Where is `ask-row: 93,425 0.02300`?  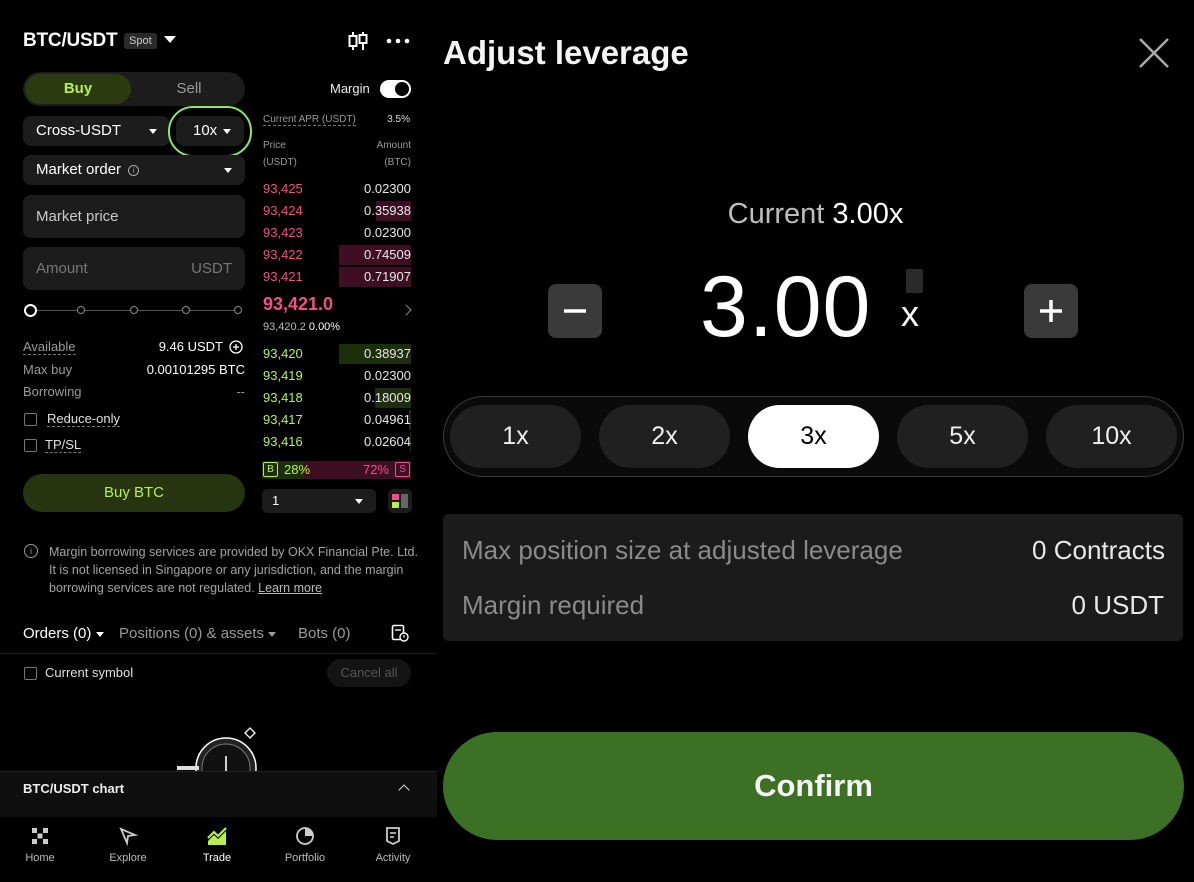 ask-row: 93,425 0.02300 is located at coordinates (336, 189).